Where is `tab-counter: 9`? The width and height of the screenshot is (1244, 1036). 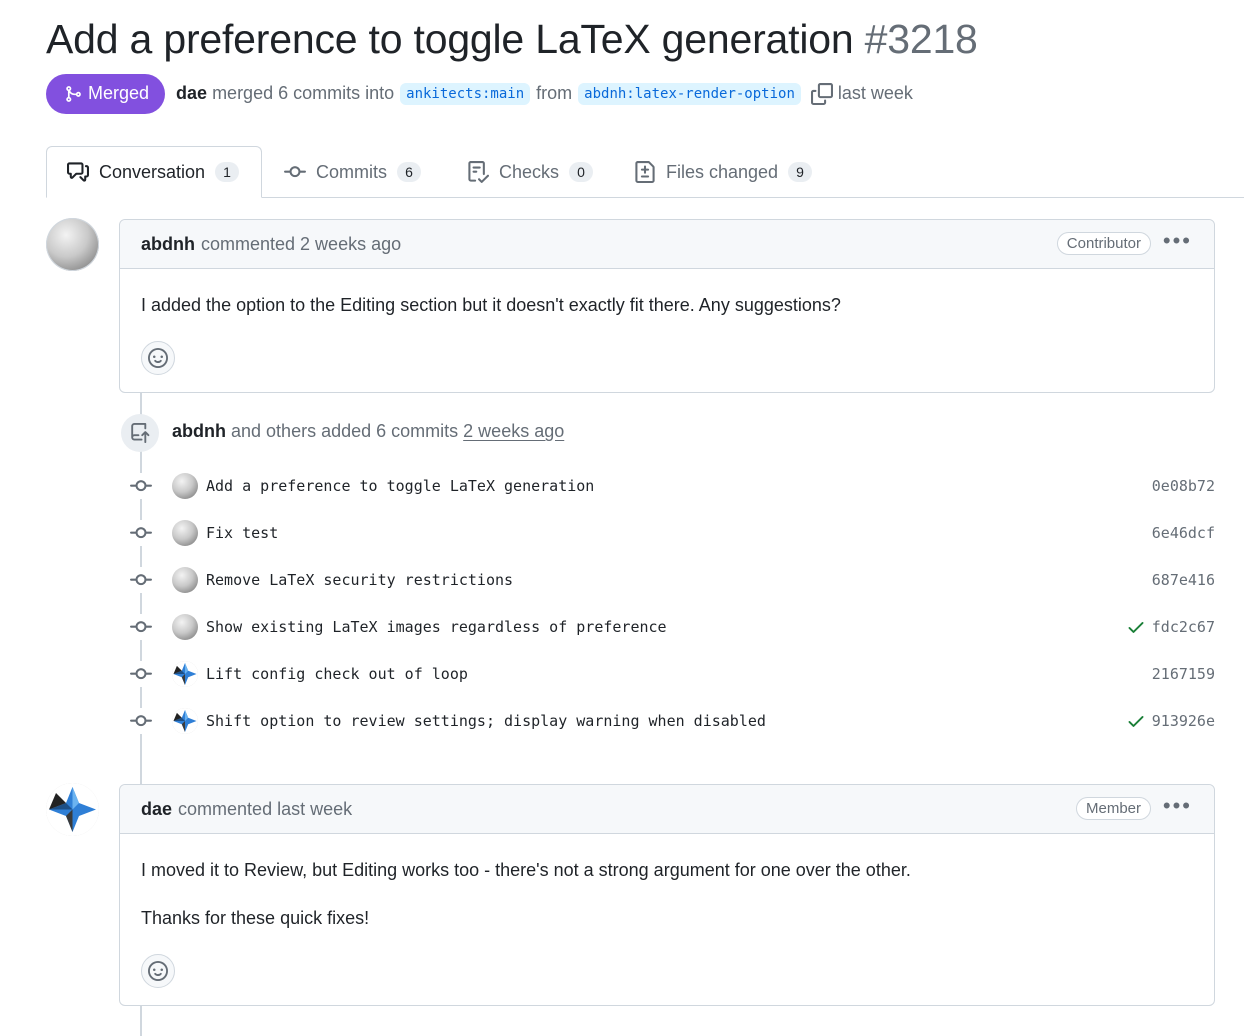 tab-counter: 9 is located at coordinates (800, 172).